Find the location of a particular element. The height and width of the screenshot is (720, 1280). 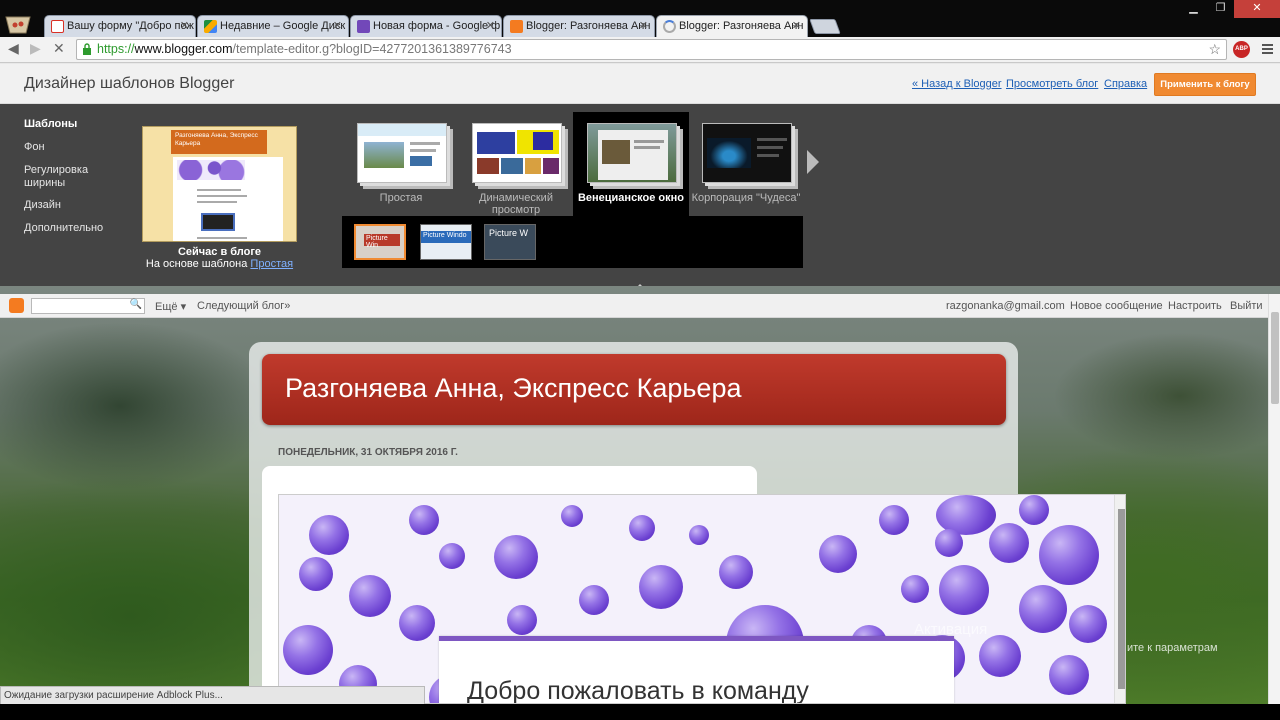

new-post-link: Новое сообщение is located at coordinates (1116, 306).